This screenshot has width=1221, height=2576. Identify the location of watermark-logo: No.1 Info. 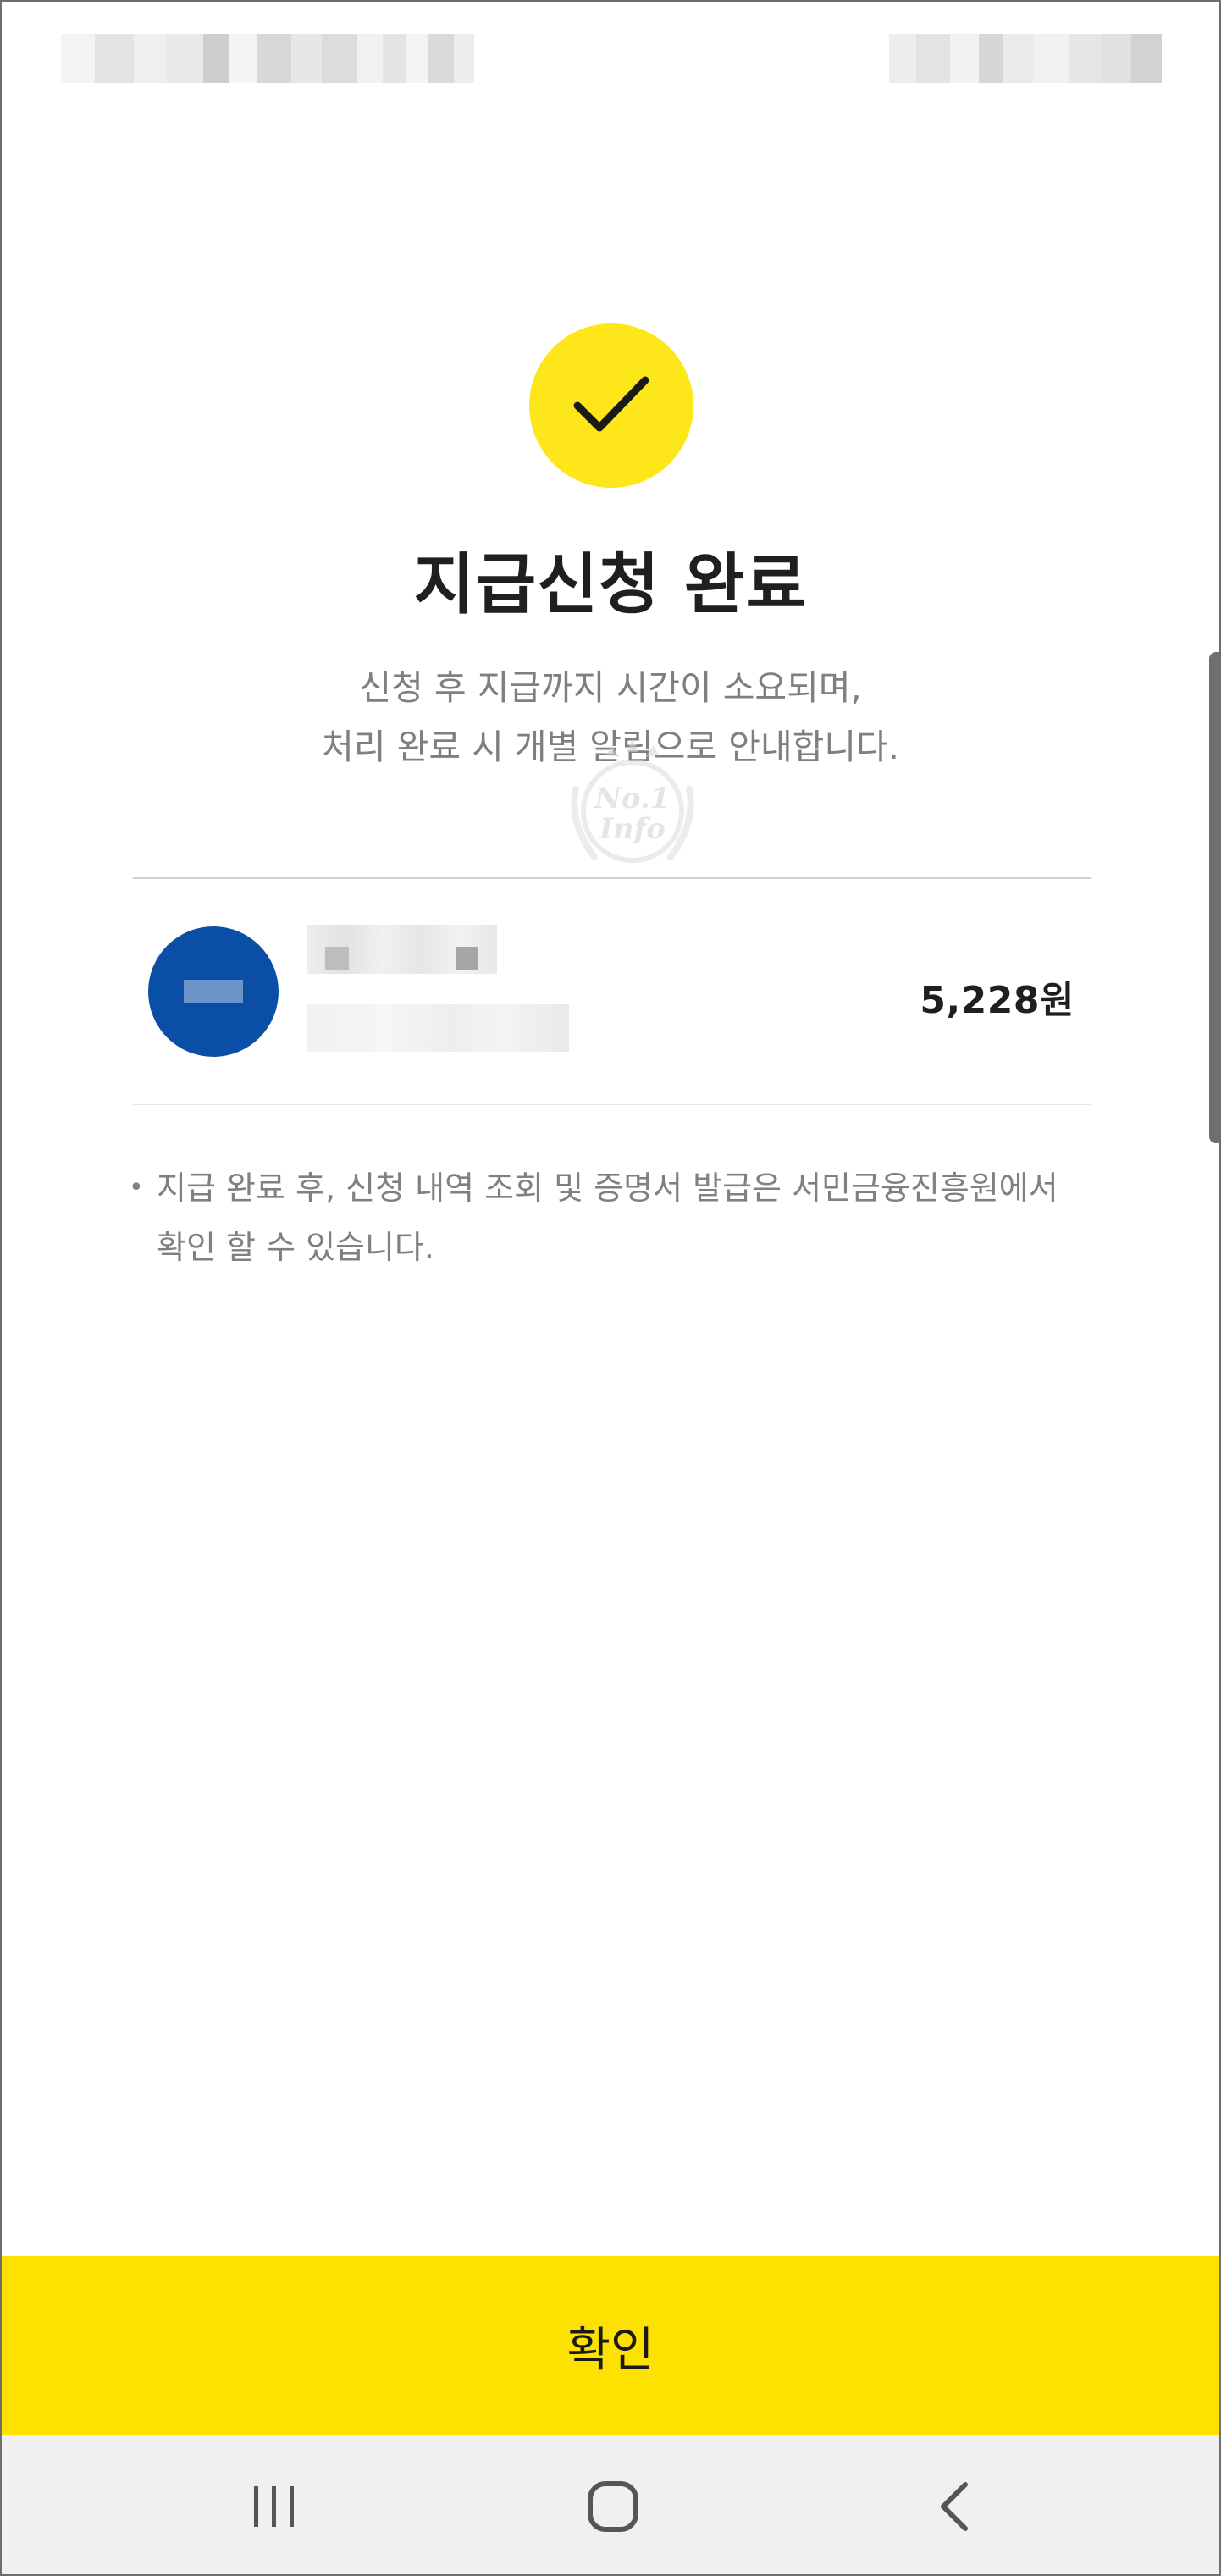
(632, 800).